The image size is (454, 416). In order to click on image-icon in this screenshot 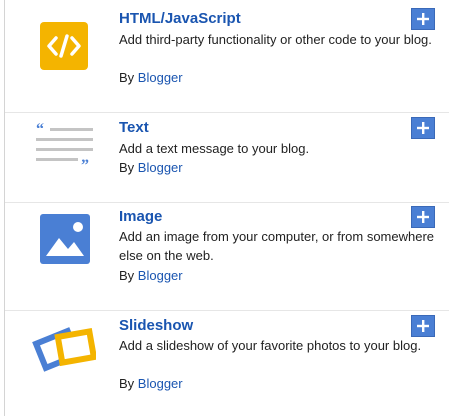, I will do `click(64, 238)`.